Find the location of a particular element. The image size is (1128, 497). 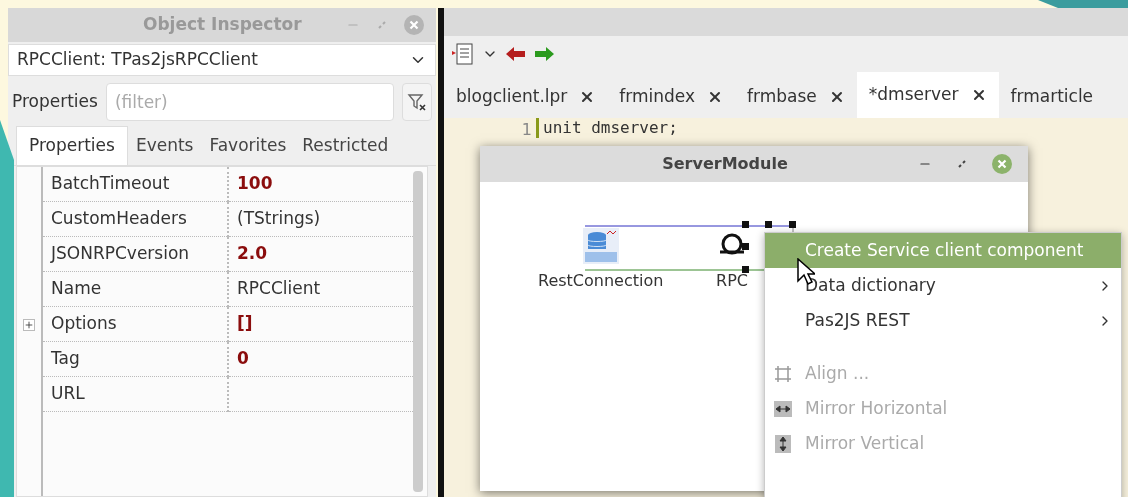

property-name: Options is located at coordinates (136, 324).